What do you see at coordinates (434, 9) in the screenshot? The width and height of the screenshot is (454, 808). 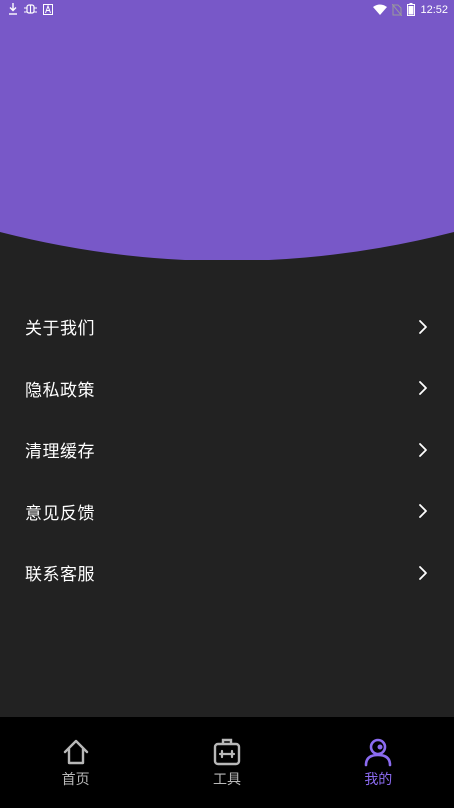 I see `status-time: 12:52` at bounding box center [434, 9].